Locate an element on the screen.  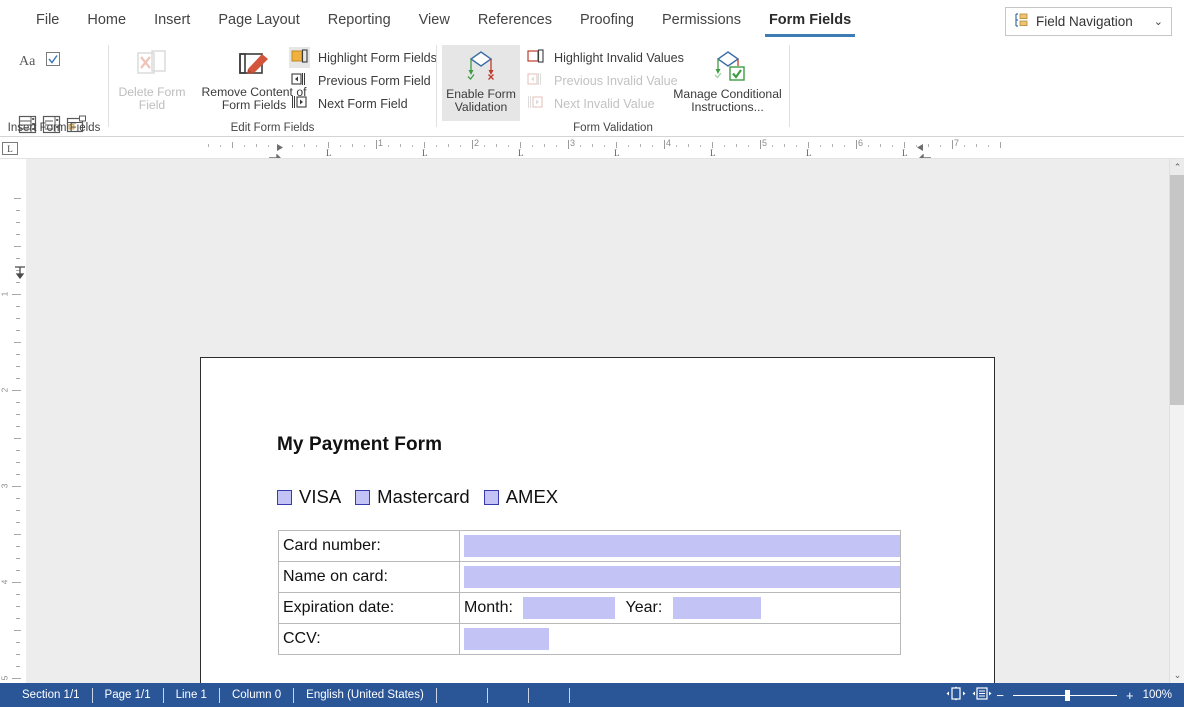
highlight-form-fields-item: Highlight Form Fields is located at coordinates (363, 57).